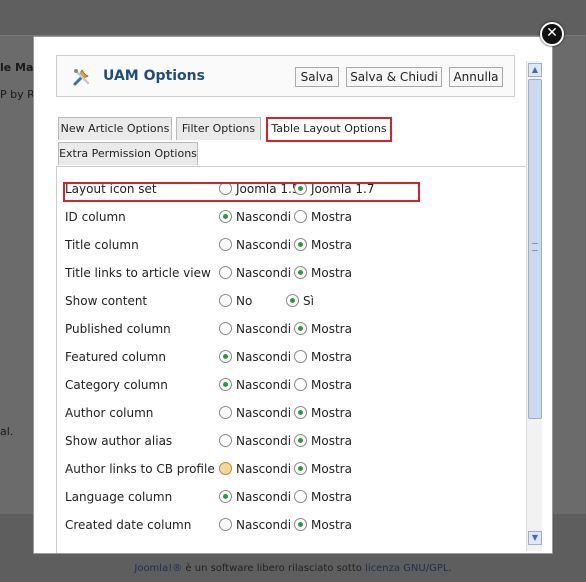 This screenshot has width=586, height=582. What do you see at coordinates (128, 153) in the screenshot?
I see `tab-extra-permission-options: Extra Permission Options` at bounding box center [128, 153].